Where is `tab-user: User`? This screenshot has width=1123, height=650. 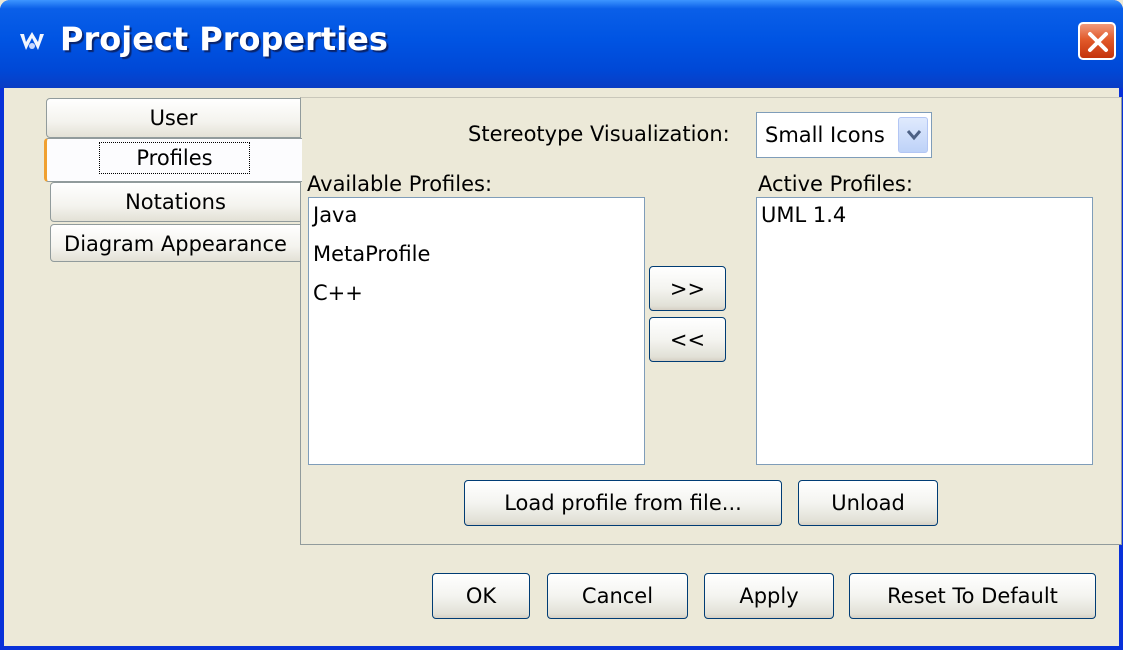 tab-user: User is located at coordinates (173, 118).